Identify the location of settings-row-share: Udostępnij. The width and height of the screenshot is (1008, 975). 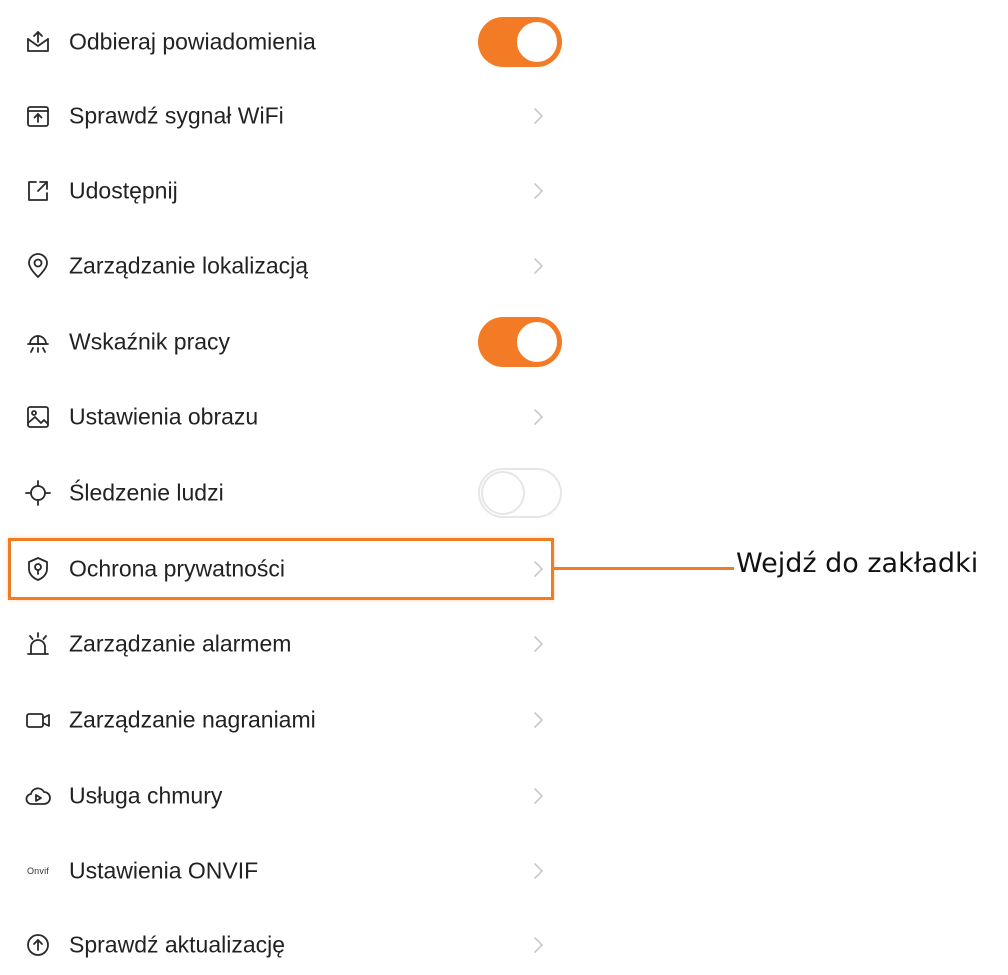
(290, 191).